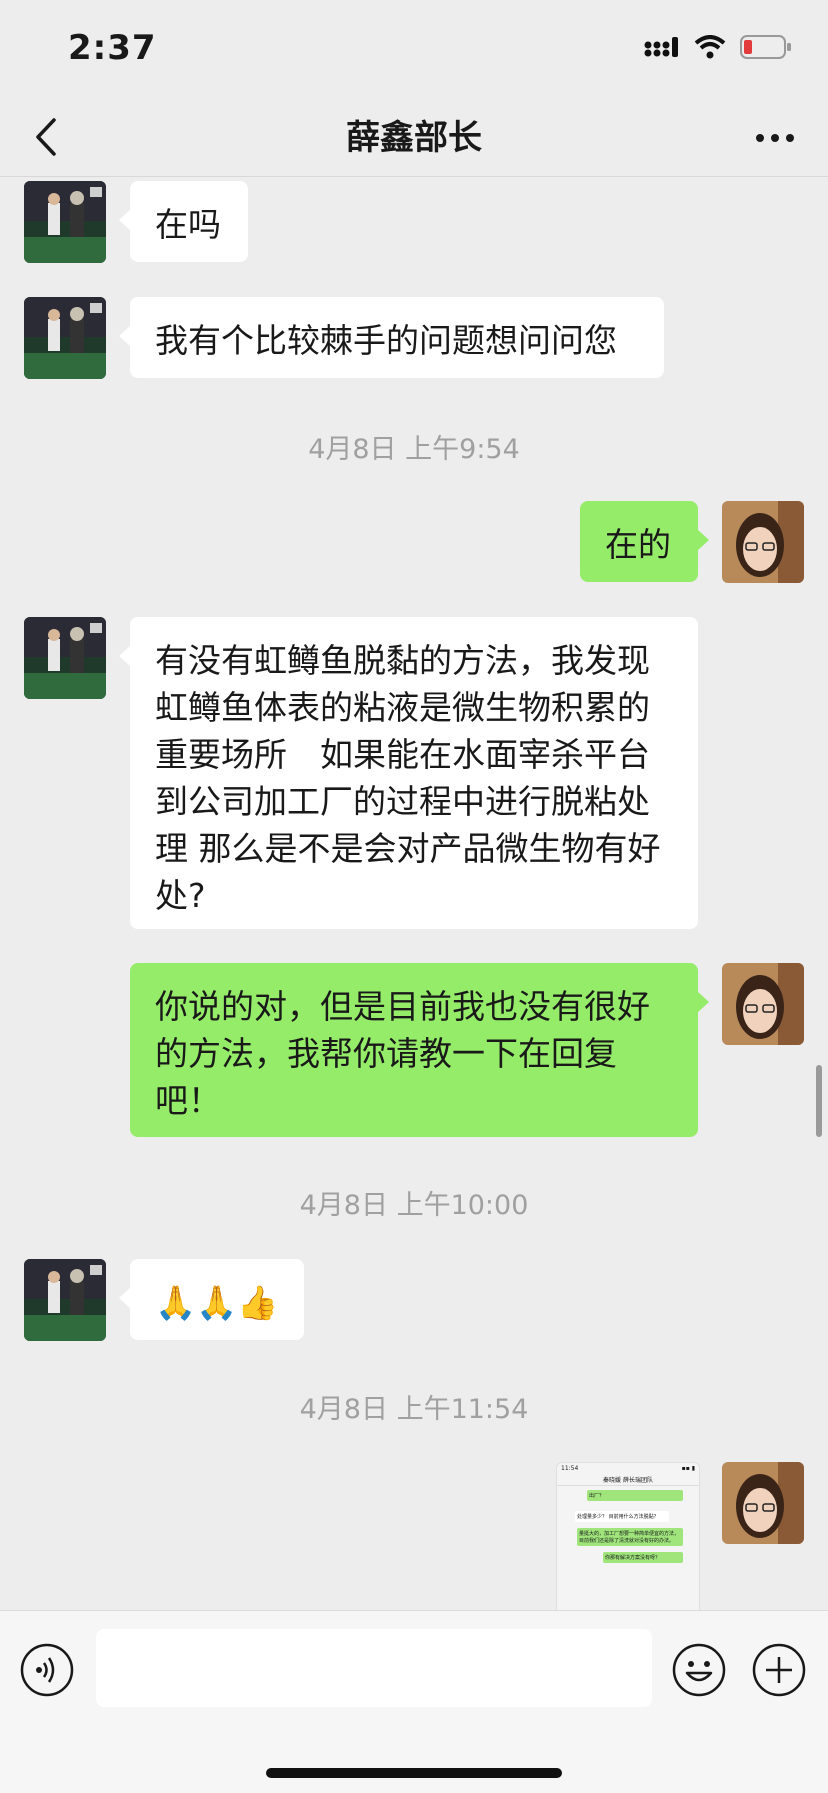 The height and width of the screenshot is (1793, 828). I want to click on thumb-line: 出厂？, so click(635, 1495).